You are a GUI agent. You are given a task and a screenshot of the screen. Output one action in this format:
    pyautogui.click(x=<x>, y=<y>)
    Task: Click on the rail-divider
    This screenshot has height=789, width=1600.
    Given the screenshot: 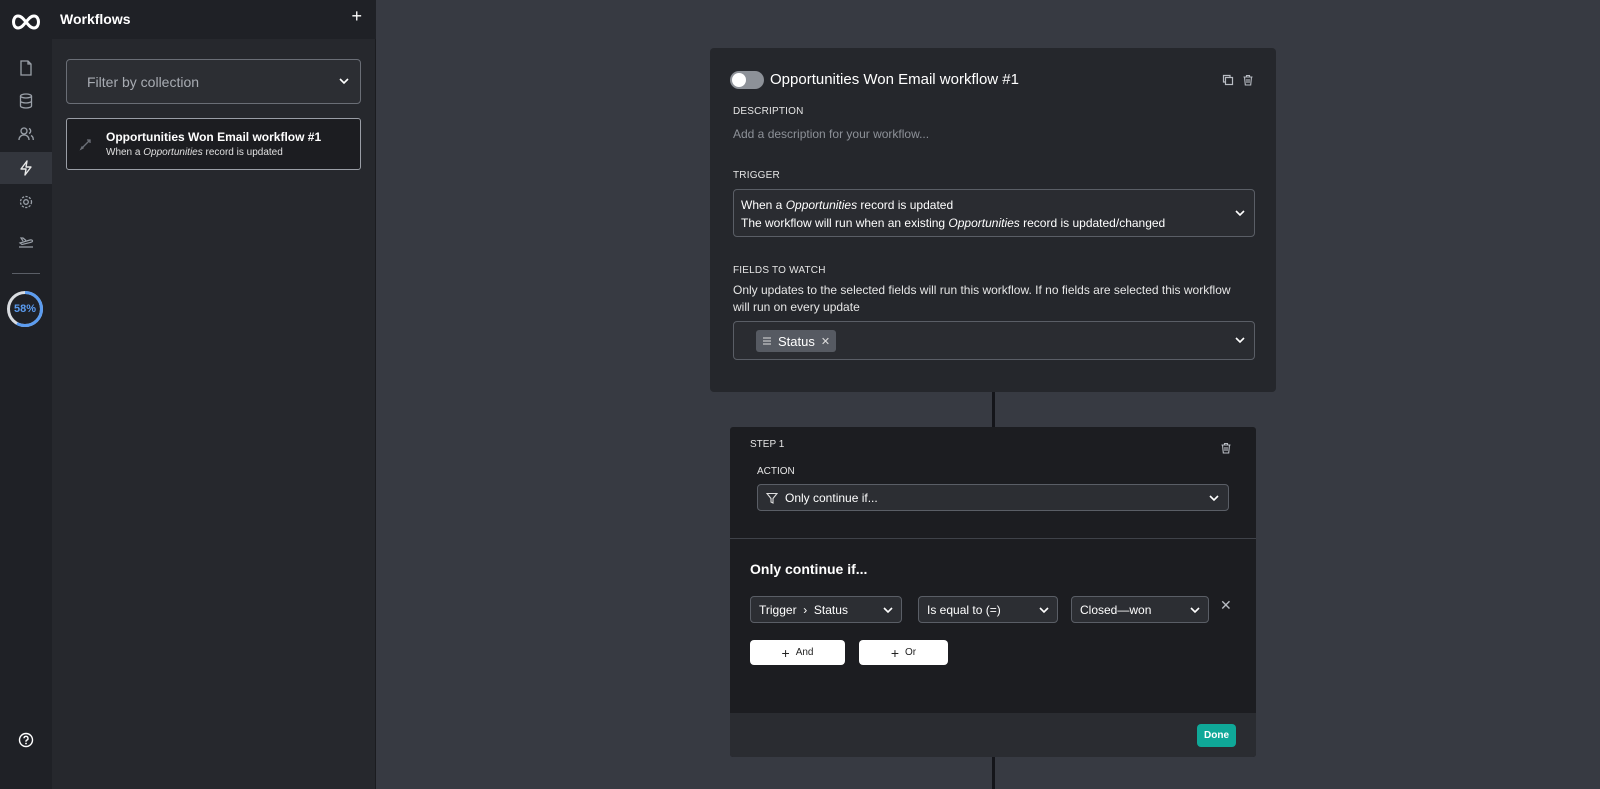 What is the action you would take?
    pyautogui.click(x=26, y=273)
    